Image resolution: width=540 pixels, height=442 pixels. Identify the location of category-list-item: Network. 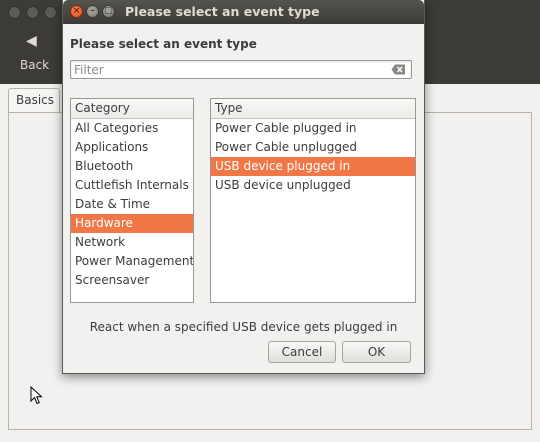
(132, 242).